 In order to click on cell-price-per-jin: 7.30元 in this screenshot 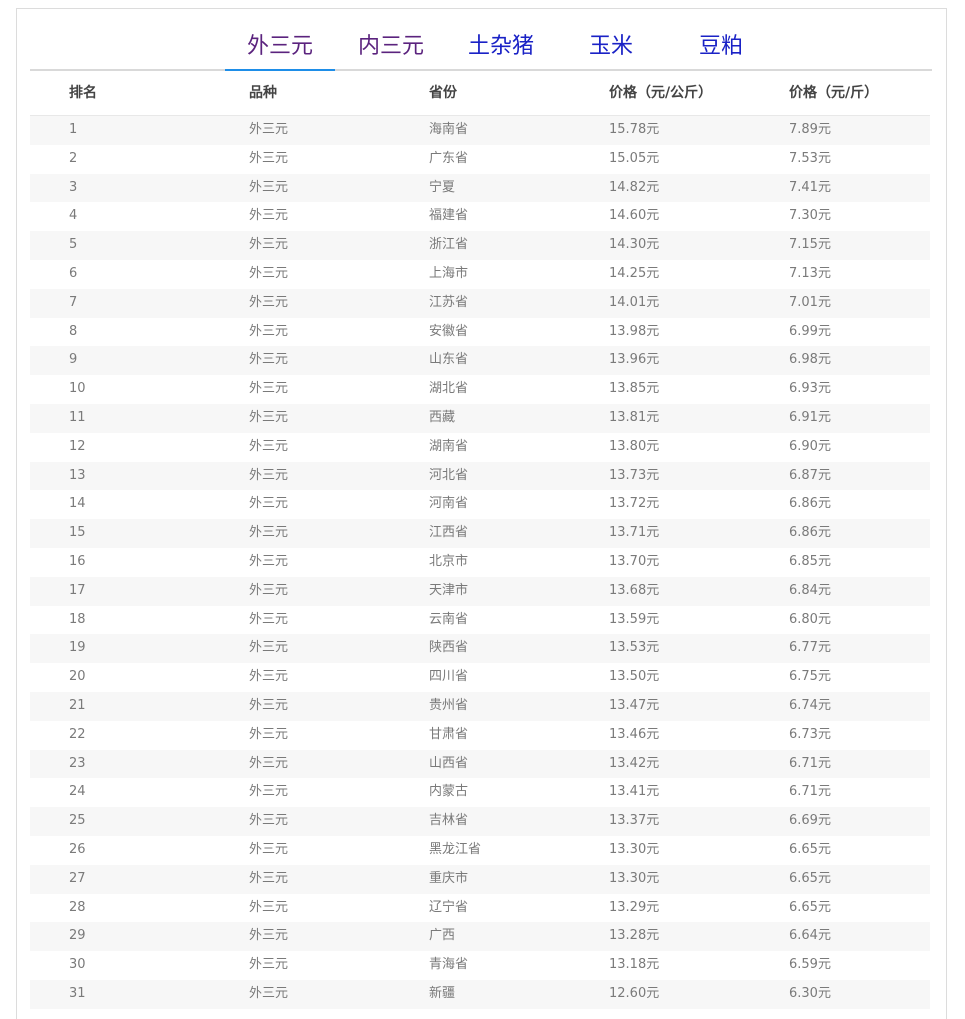, I will do `click(810, 216)`.